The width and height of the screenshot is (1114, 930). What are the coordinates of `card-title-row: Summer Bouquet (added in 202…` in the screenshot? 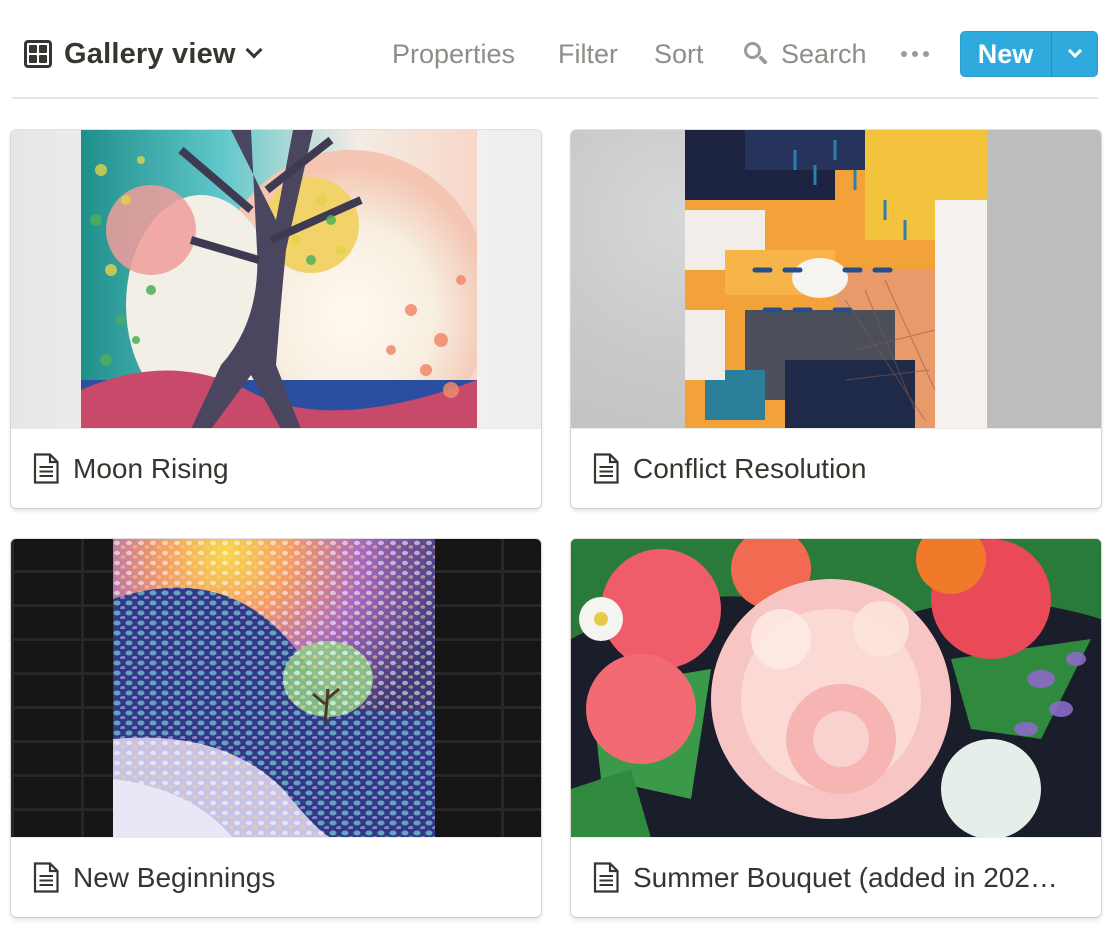 It's located at (836, 877).